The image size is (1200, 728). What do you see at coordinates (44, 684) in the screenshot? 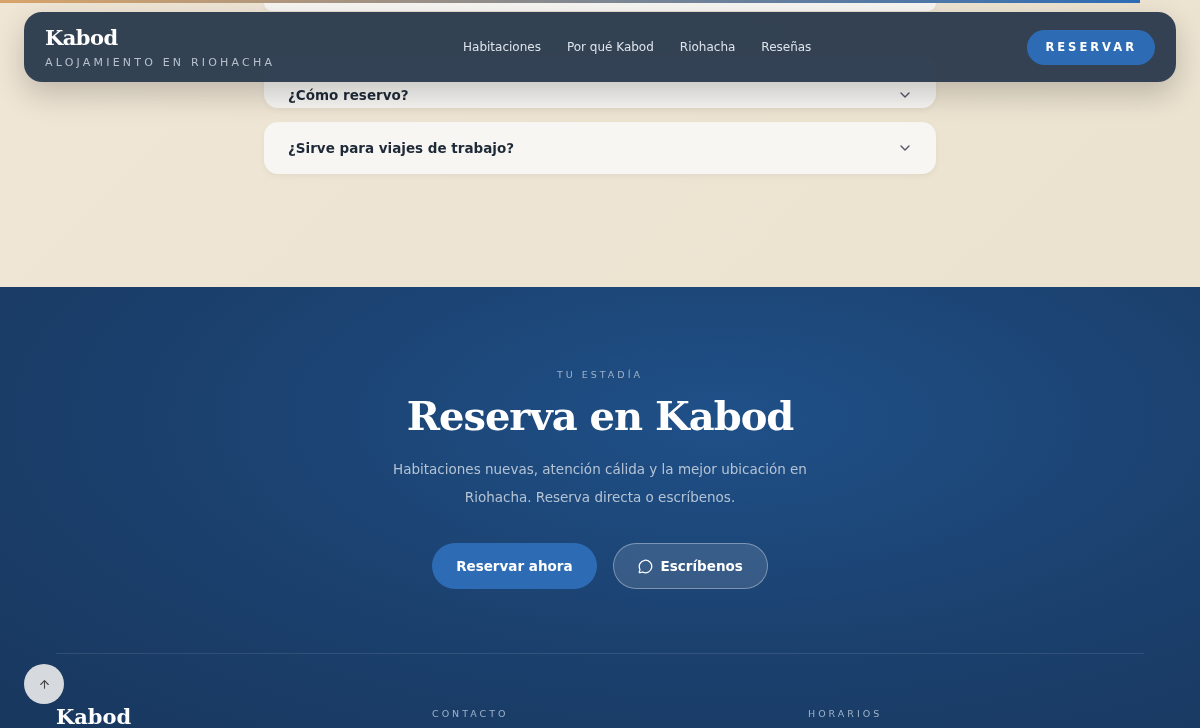
I see `arrow-up-icon` at bounding box center [44, 684].